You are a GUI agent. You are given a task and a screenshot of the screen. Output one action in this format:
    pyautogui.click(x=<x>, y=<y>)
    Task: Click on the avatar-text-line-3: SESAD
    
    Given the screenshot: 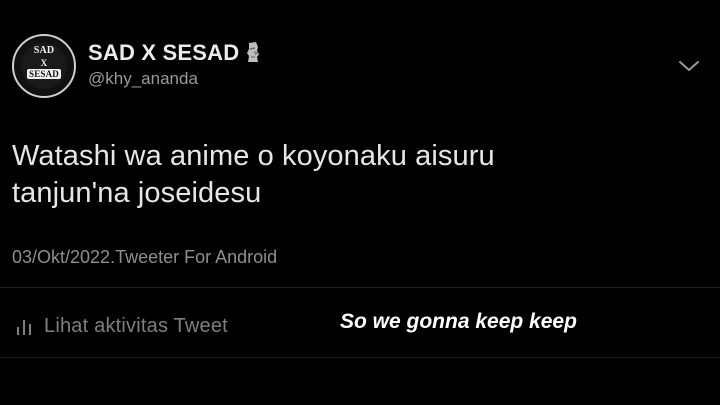 What is the action you would take?
    pyautogui.click(x=44, y=74)
    